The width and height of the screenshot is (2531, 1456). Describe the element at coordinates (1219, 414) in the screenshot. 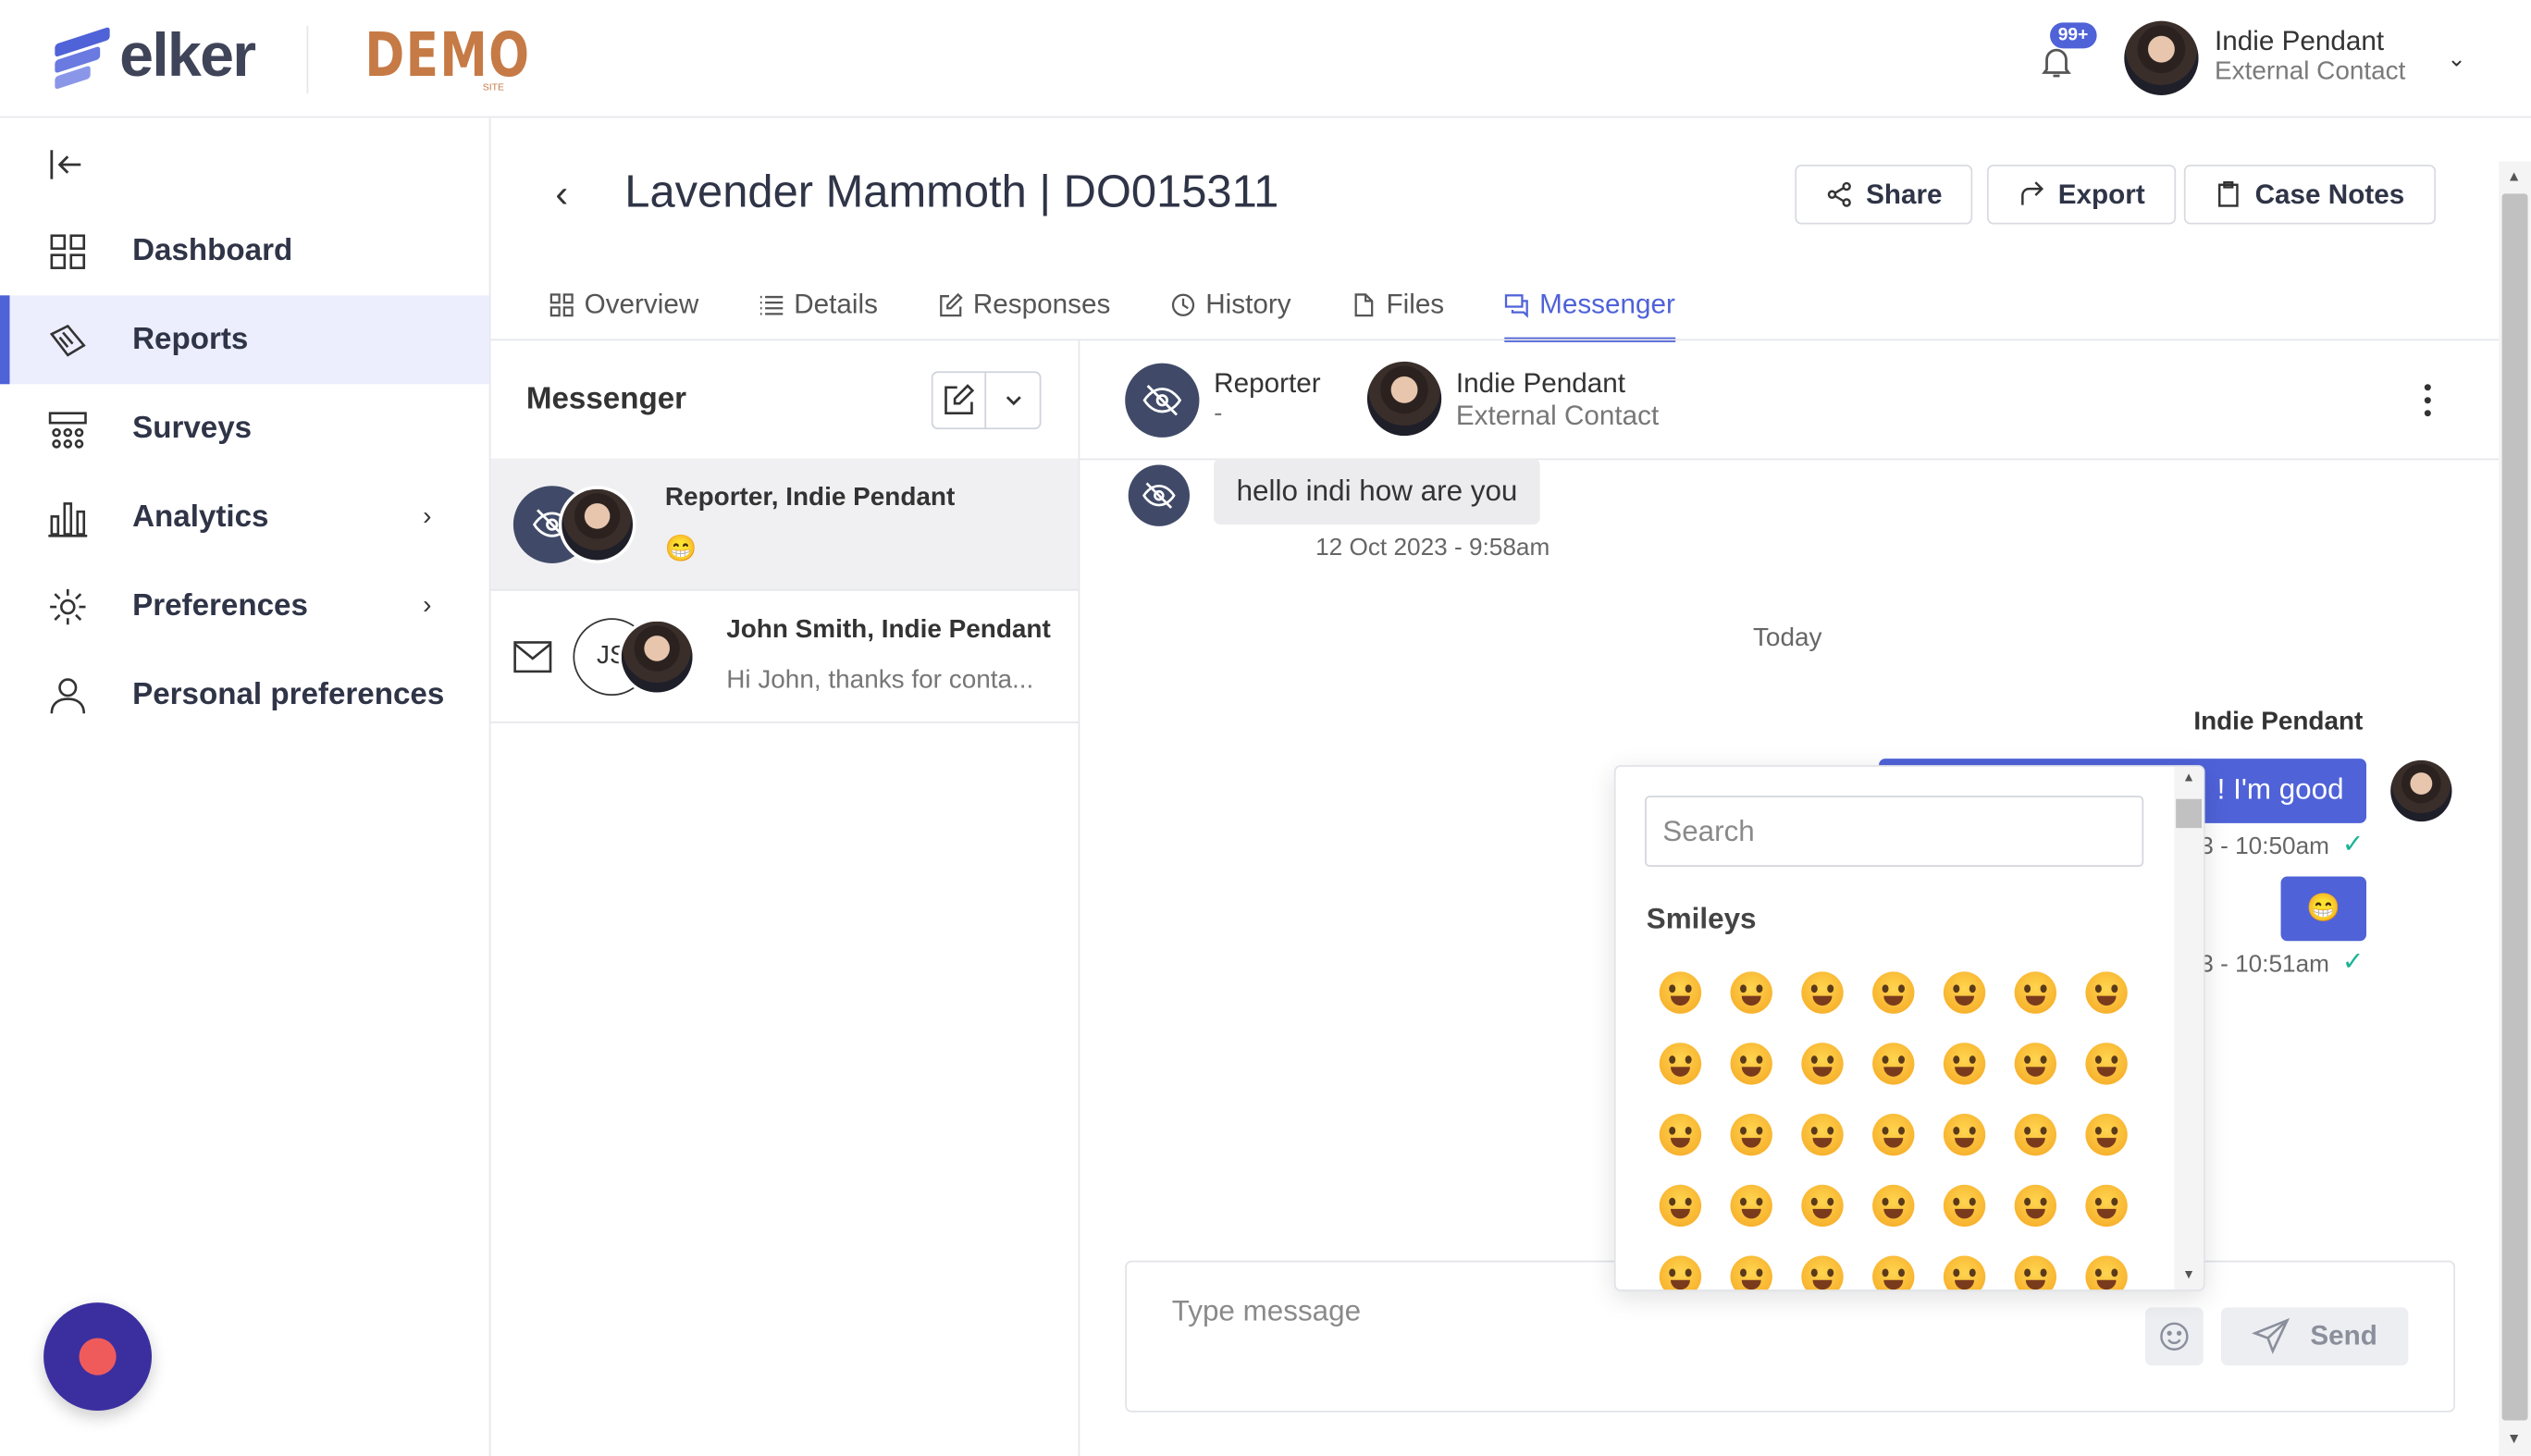

I see `participant-role: -` at that location.